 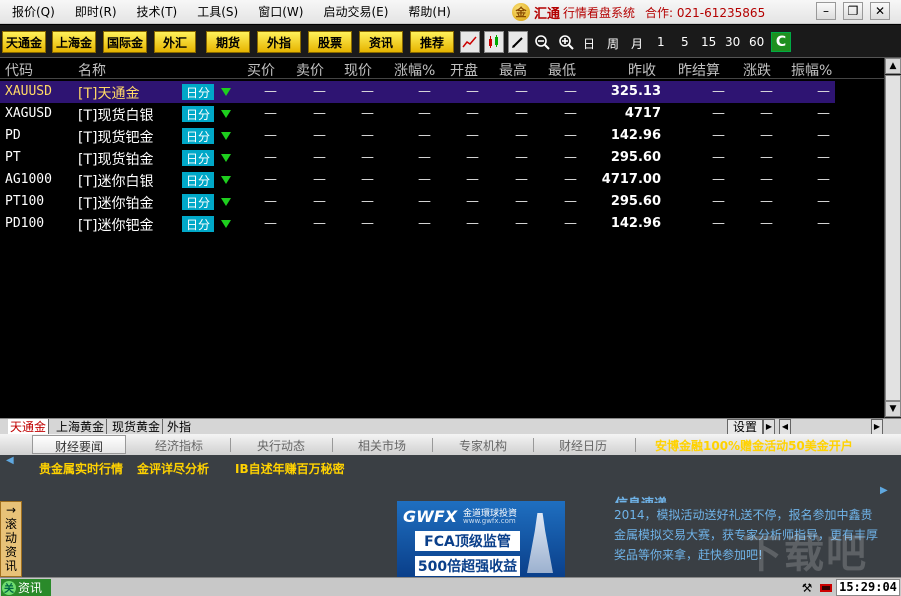 I want to click on col-amplitude: 振幅%, so click(x=811, y=70).